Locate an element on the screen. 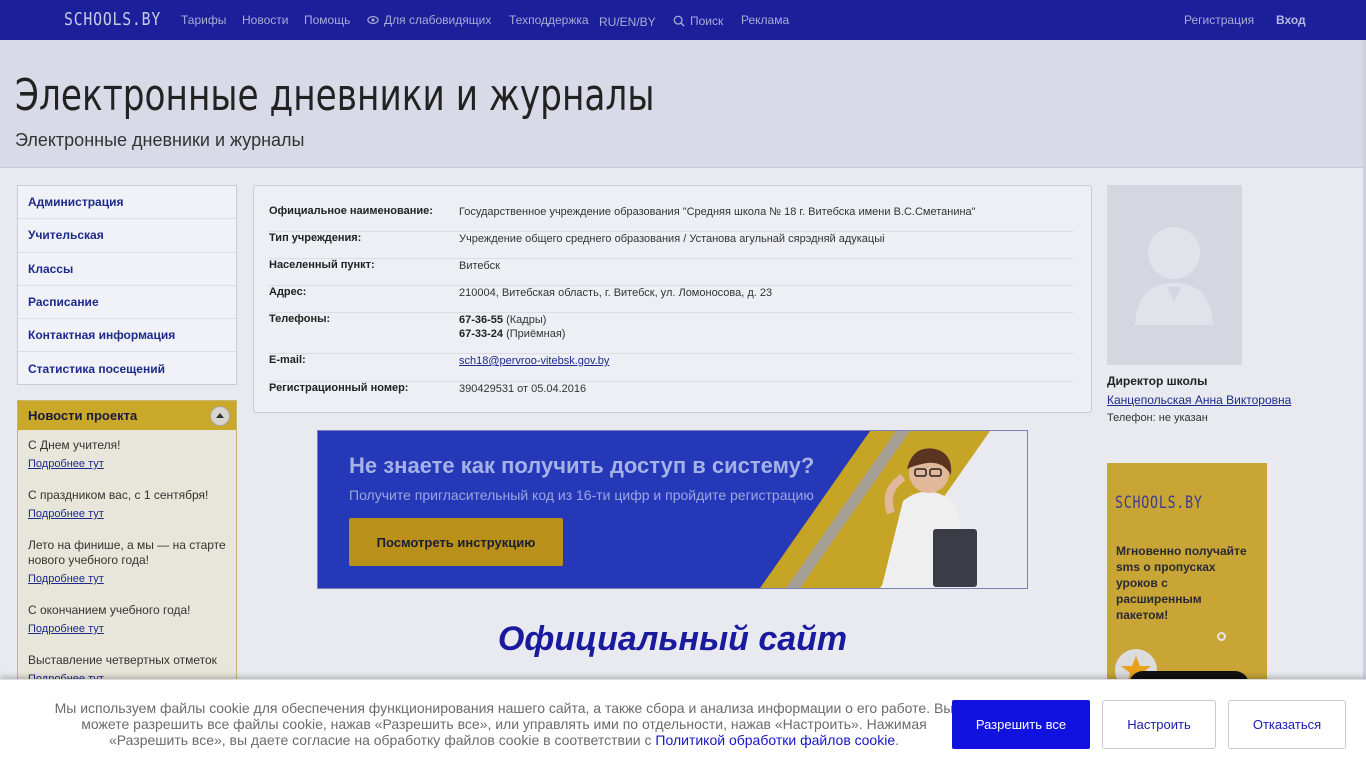  director-name-link: Канцепольская Анна Викторовна is located at coordinates (1199, 400).